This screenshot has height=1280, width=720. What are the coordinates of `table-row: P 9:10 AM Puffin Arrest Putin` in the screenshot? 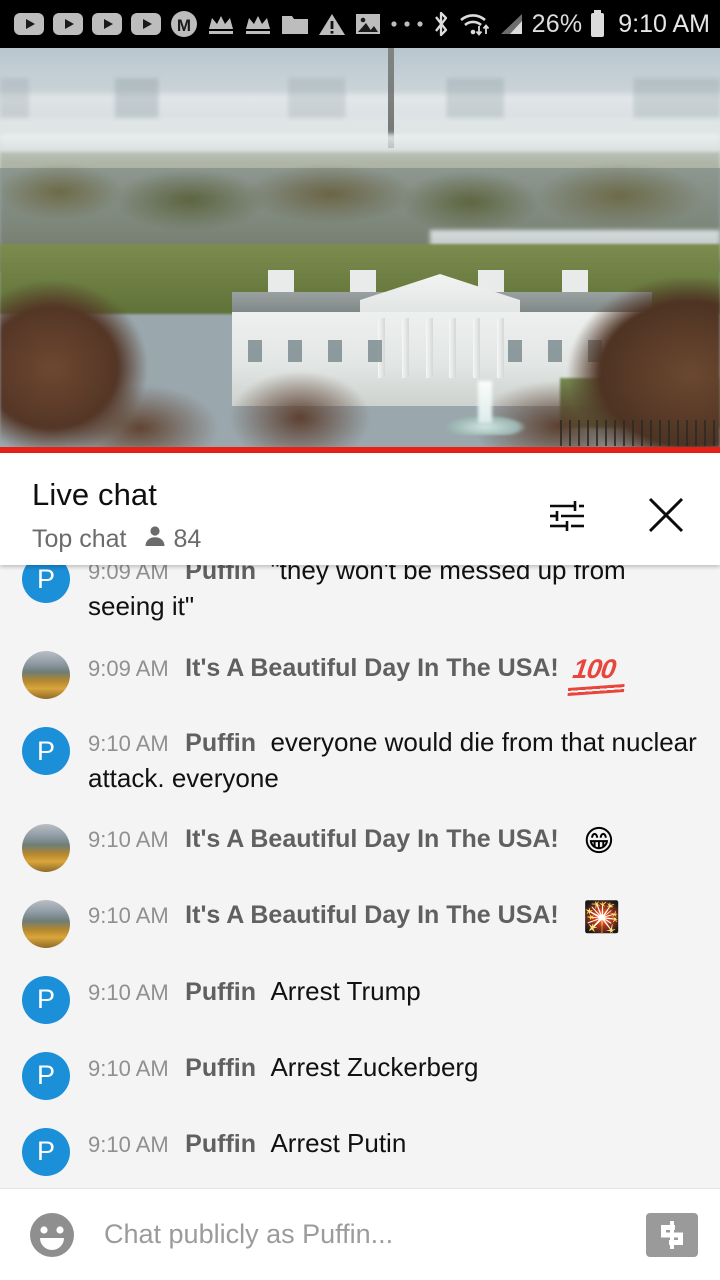 It's located at (360, 1150).